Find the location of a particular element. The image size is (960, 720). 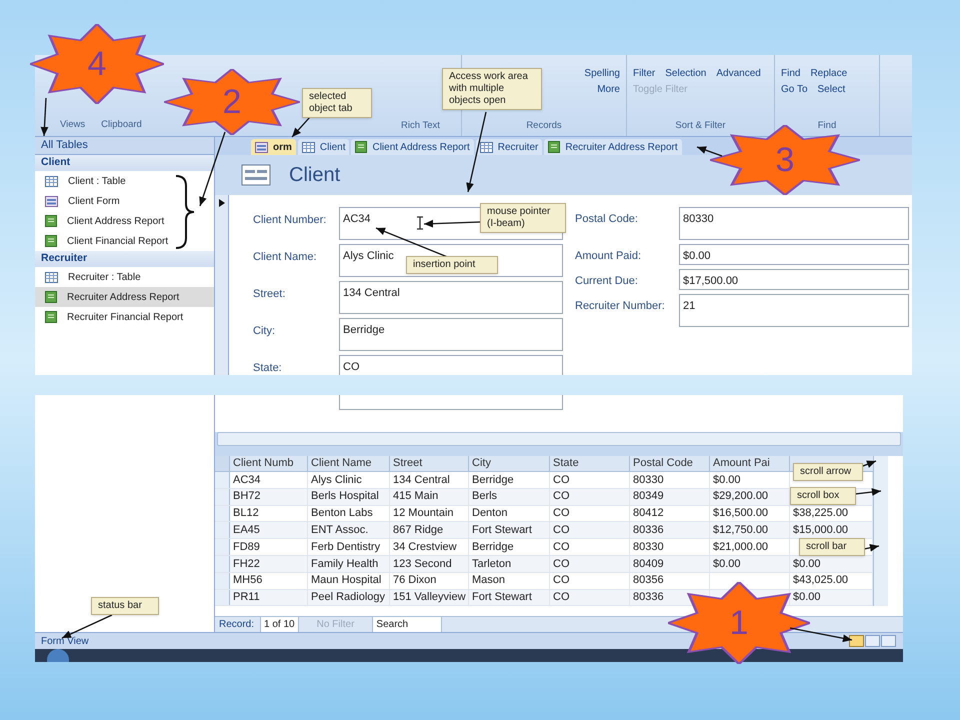

group-label: Records is located at coordinates (544, 125).